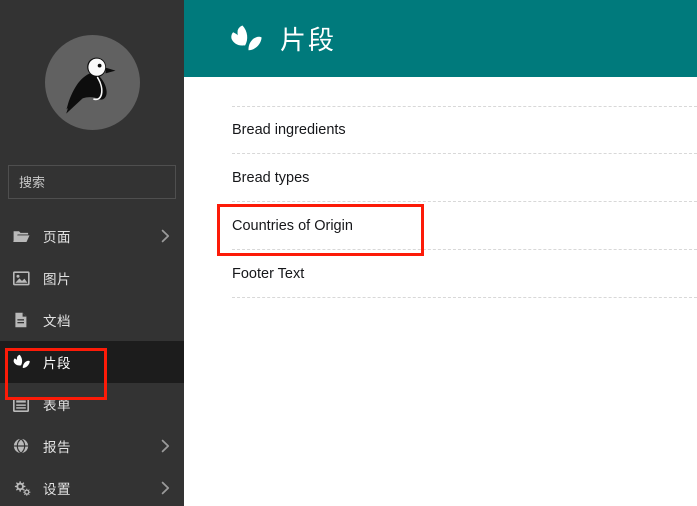  Describe the element at coordinates (57, 363) in the screenshot. I see `sidebar-item-label: 片段` at that location.